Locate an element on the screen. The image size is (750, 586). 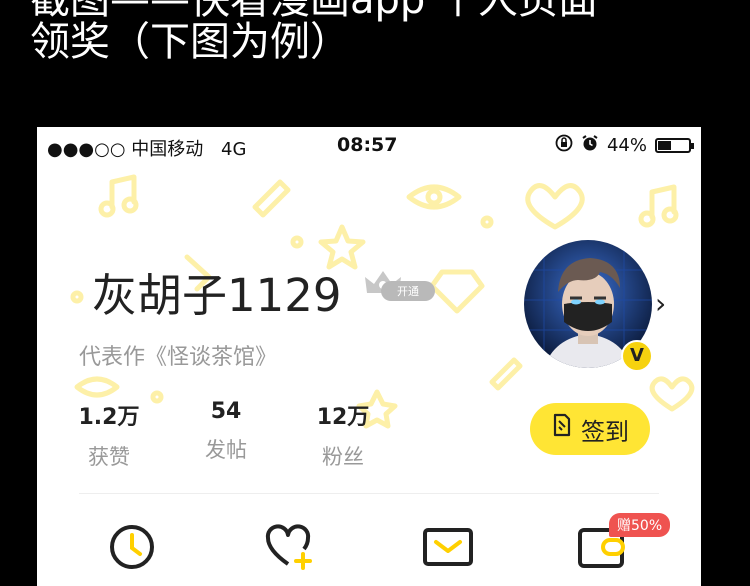
carrier-label: ●●●○○ 中国移动 is located at coordinates (125, 149).